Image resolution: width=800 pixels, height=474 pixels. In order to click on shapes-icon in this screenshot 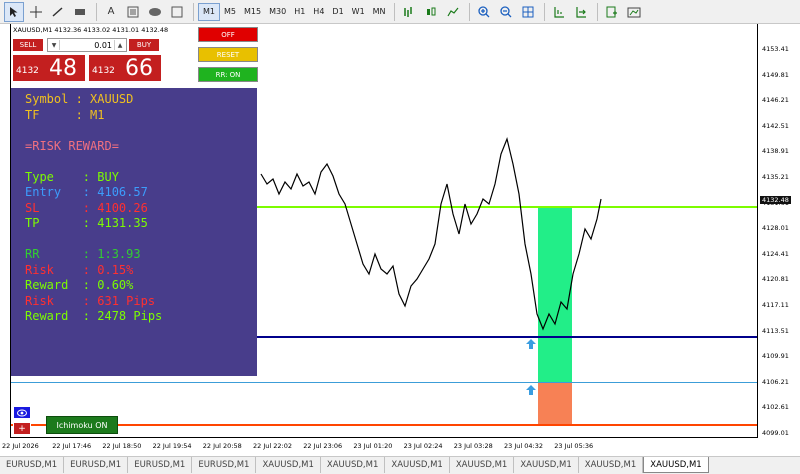, I will do `click(177, 12)`.